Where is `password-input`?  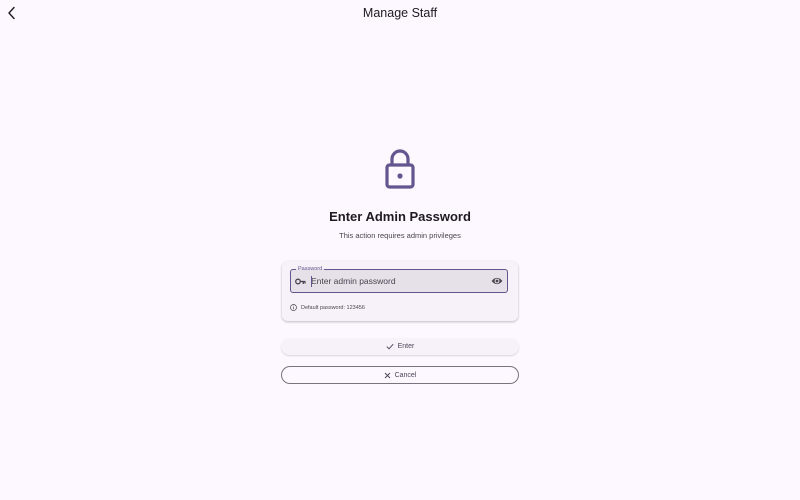
password-input is located at coordinates (400, 281).